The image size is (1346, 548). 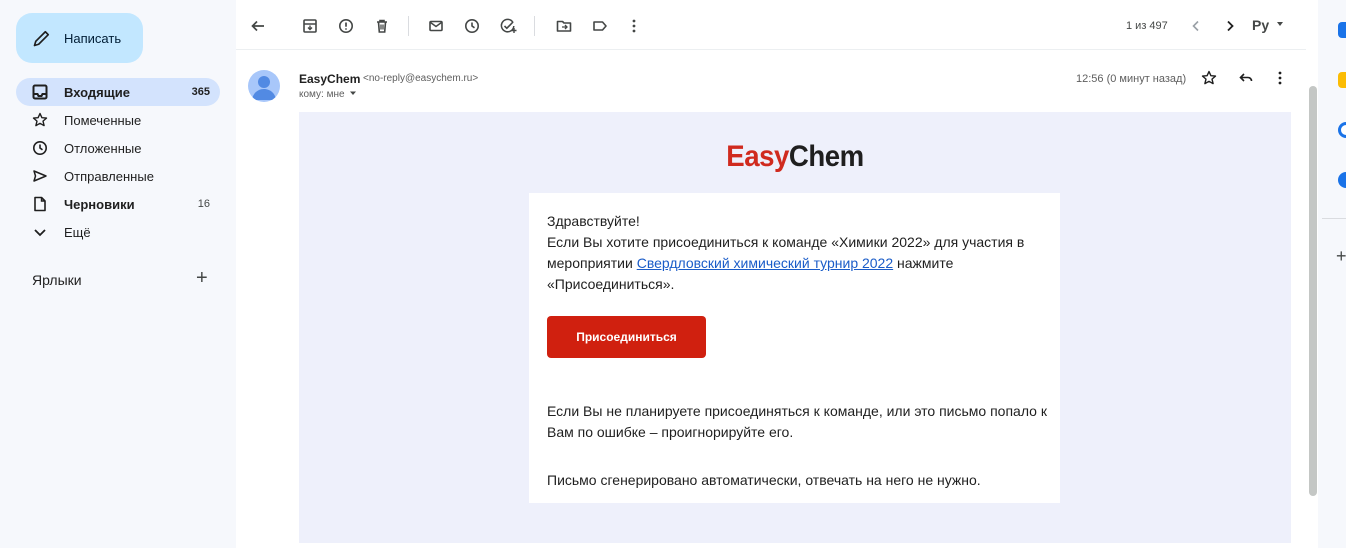 What do you see at coordinates (826, 156) in the screenshot?
I see `logo-part-chem: Chem` at bounding box center [826, 156].